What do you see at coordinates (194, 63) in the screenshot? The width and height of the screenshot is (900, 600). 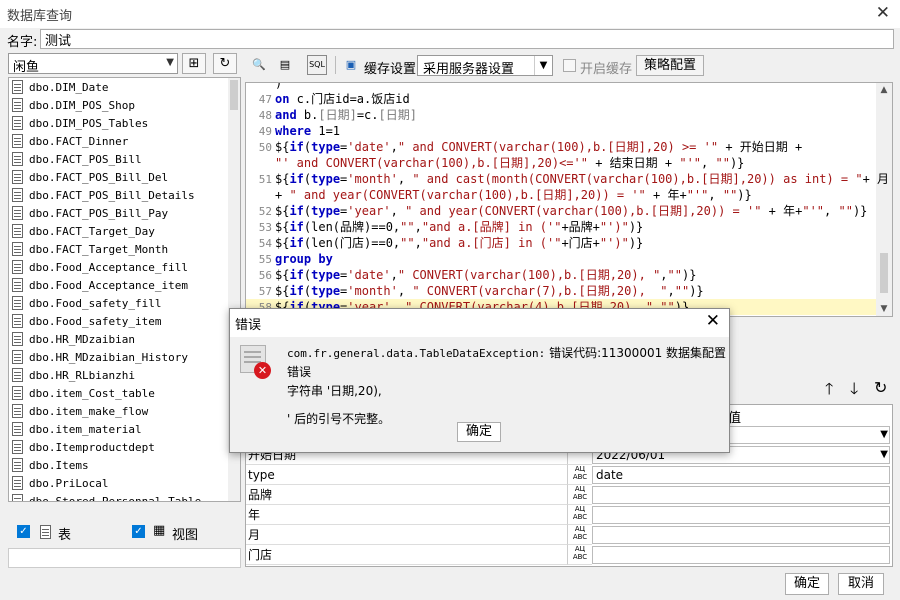 I see `preview-table-button: ⊞` at bounding box center [194, 63].